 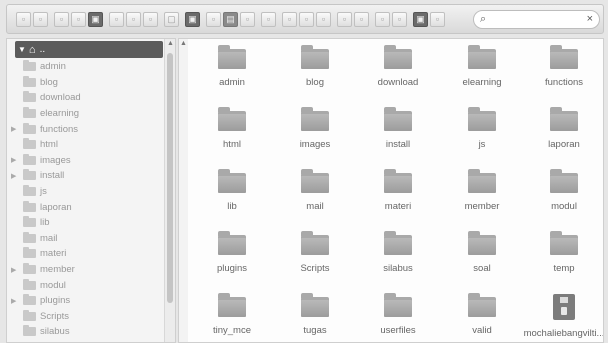 What do you see at coordinates (482, 314) in the screenshot?
I see `folder-item: valid` at bounding box center [482, 314].